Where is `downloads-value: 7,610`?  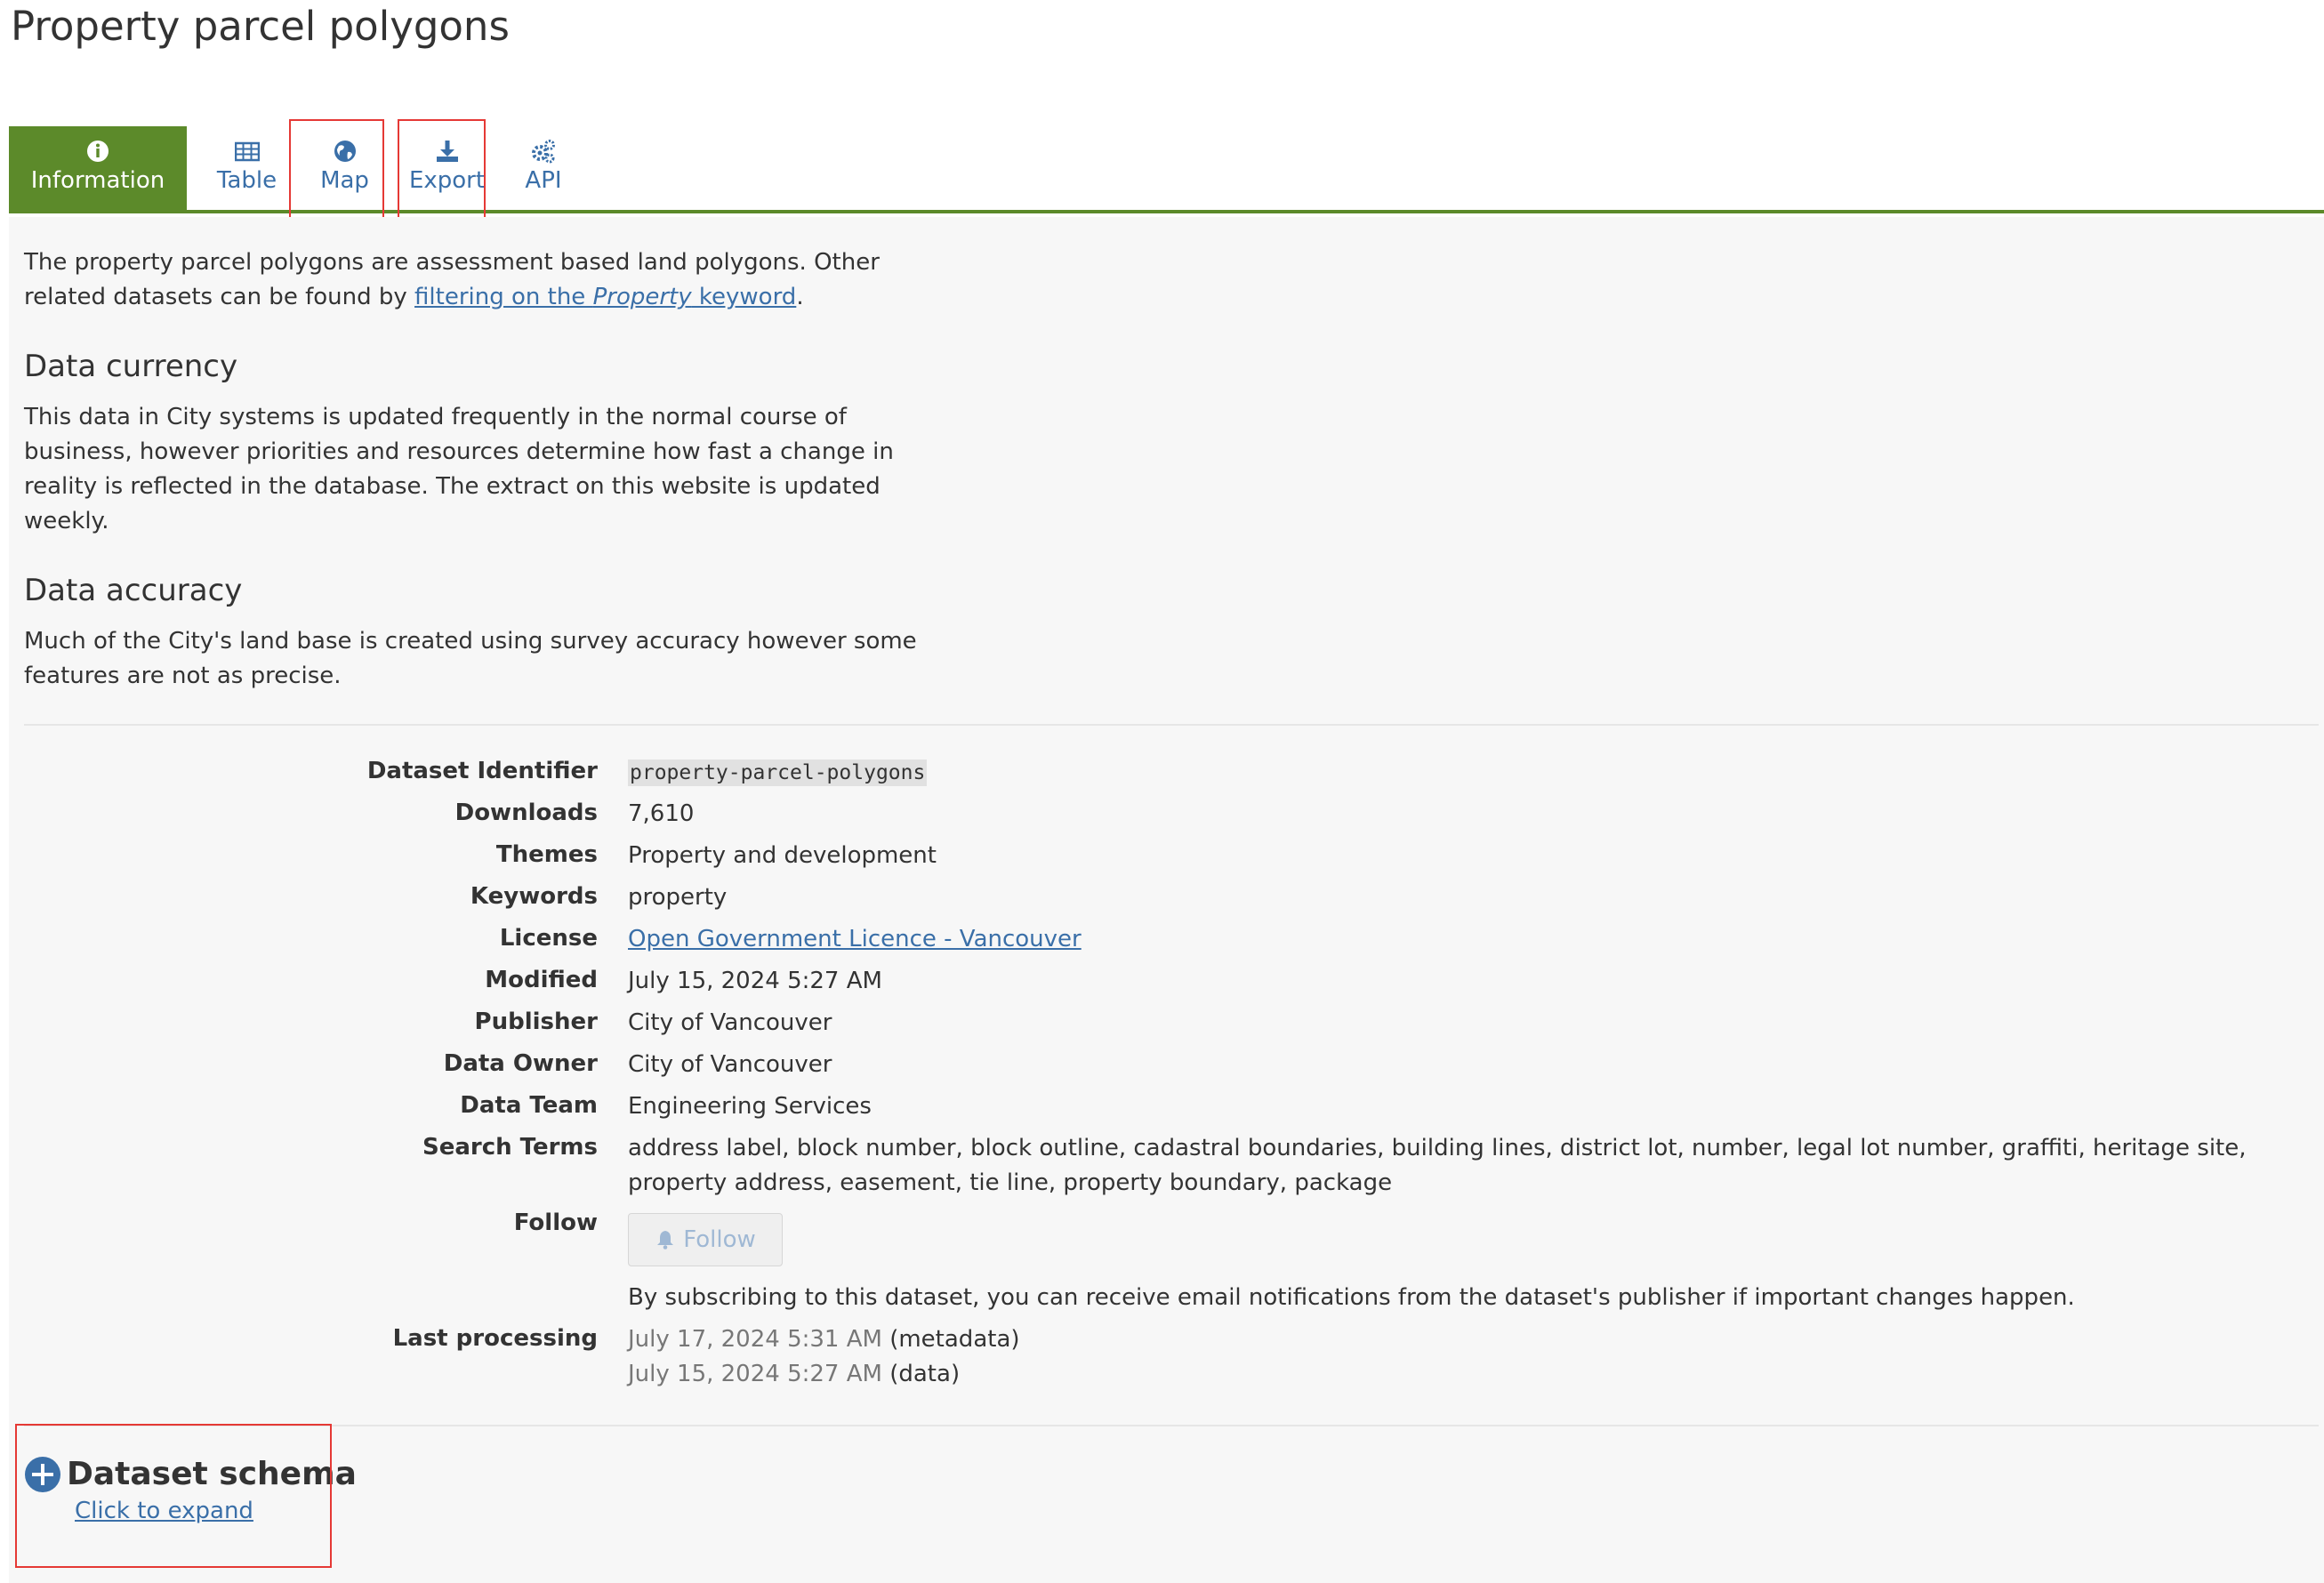 downloads-value: 7,610 is located at coordinates (661, 813).